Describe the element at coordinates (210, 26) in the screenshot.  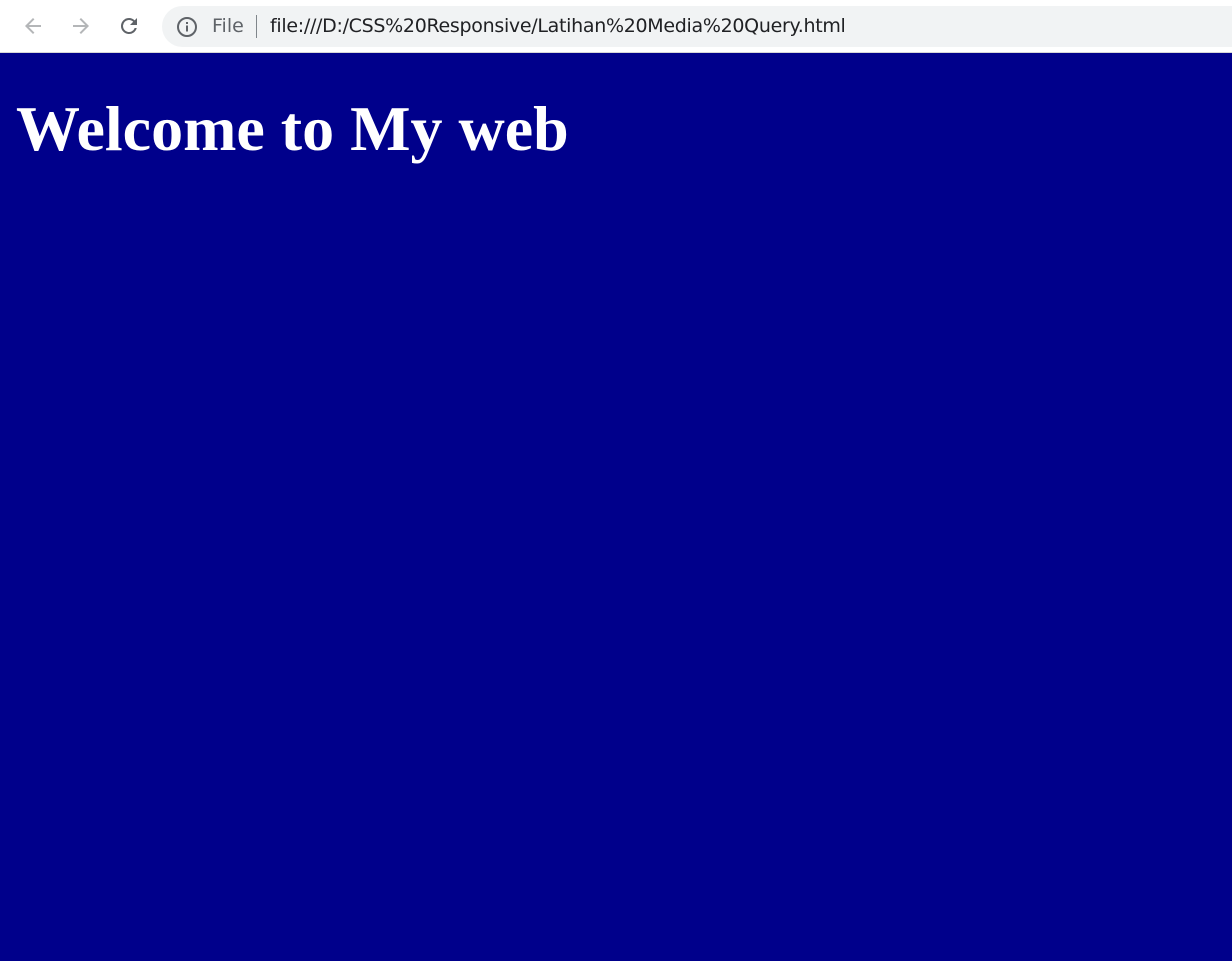
I see `site-info-button: File` at that location.